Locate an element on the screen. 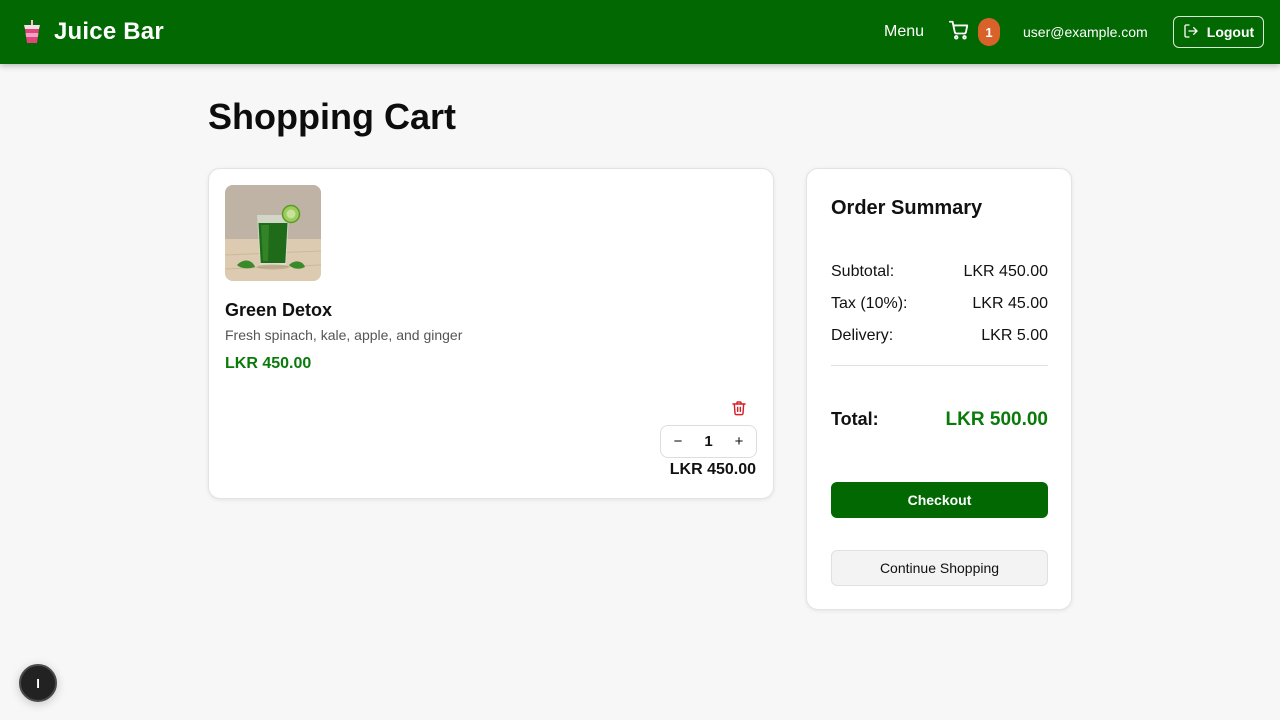 The height and width of the screenshot is (720, 1280). delivery-label: Delivery: is located at coordinates (862, 335).